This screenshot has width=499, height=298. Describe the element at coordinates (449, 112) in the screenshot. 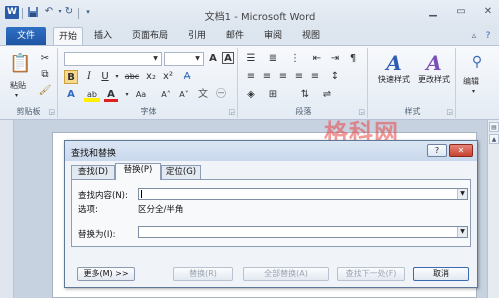

I see `styles-launcher-icon: ◲` at that location.